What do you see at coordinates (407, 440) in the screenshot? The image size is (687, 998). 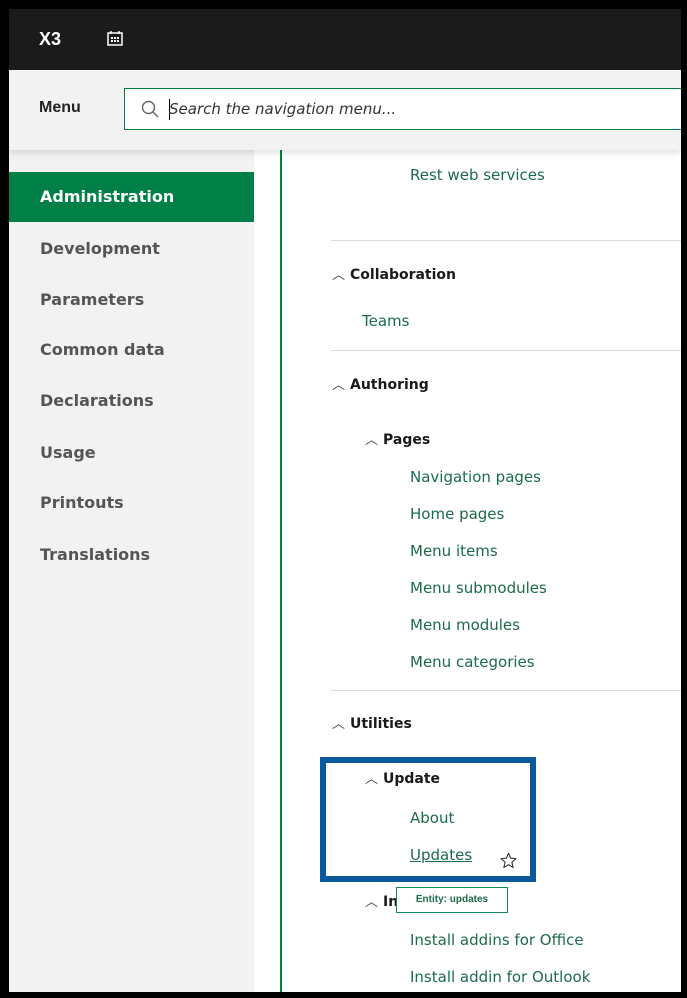 I see `subsection-title: Pages` at bounding box center [407, 440].